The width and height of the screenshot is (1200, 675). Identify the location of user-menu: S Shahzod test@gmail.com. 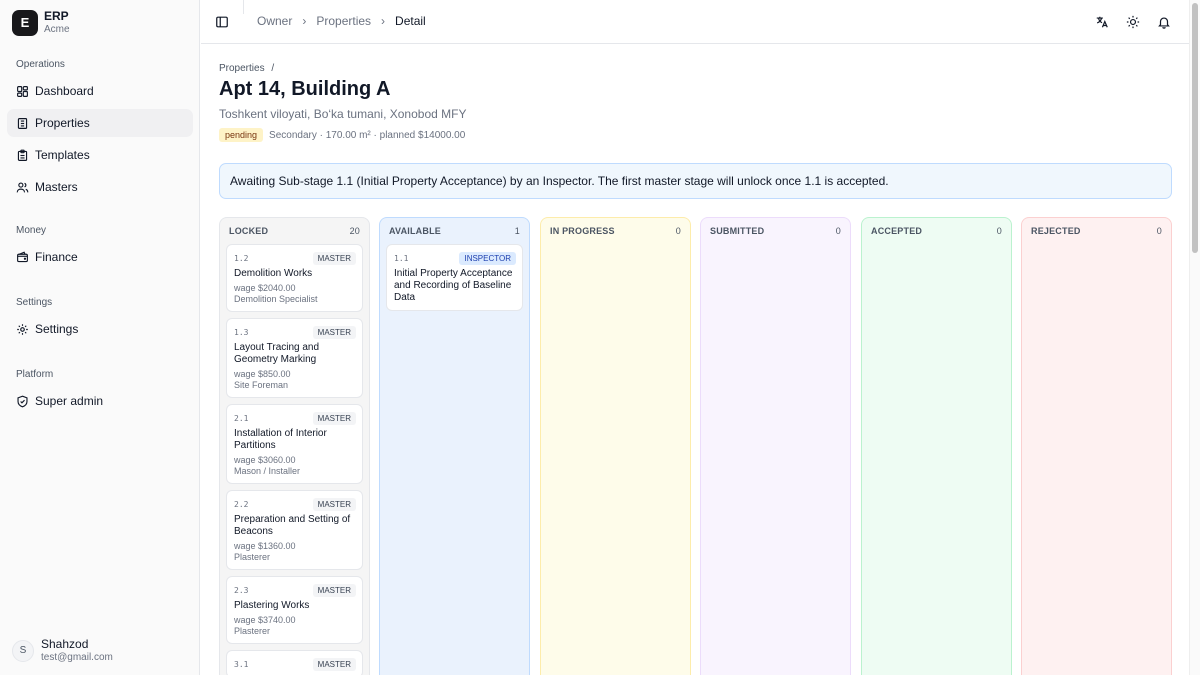
(62, 650).